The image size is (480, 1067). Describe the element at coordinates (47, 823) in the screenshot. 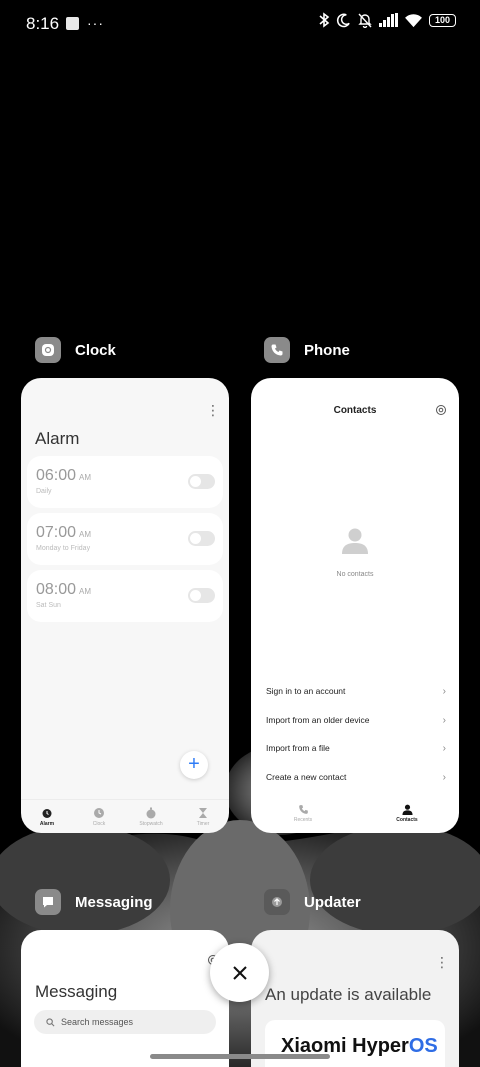

I see `tab-label: Alarm` at that location.